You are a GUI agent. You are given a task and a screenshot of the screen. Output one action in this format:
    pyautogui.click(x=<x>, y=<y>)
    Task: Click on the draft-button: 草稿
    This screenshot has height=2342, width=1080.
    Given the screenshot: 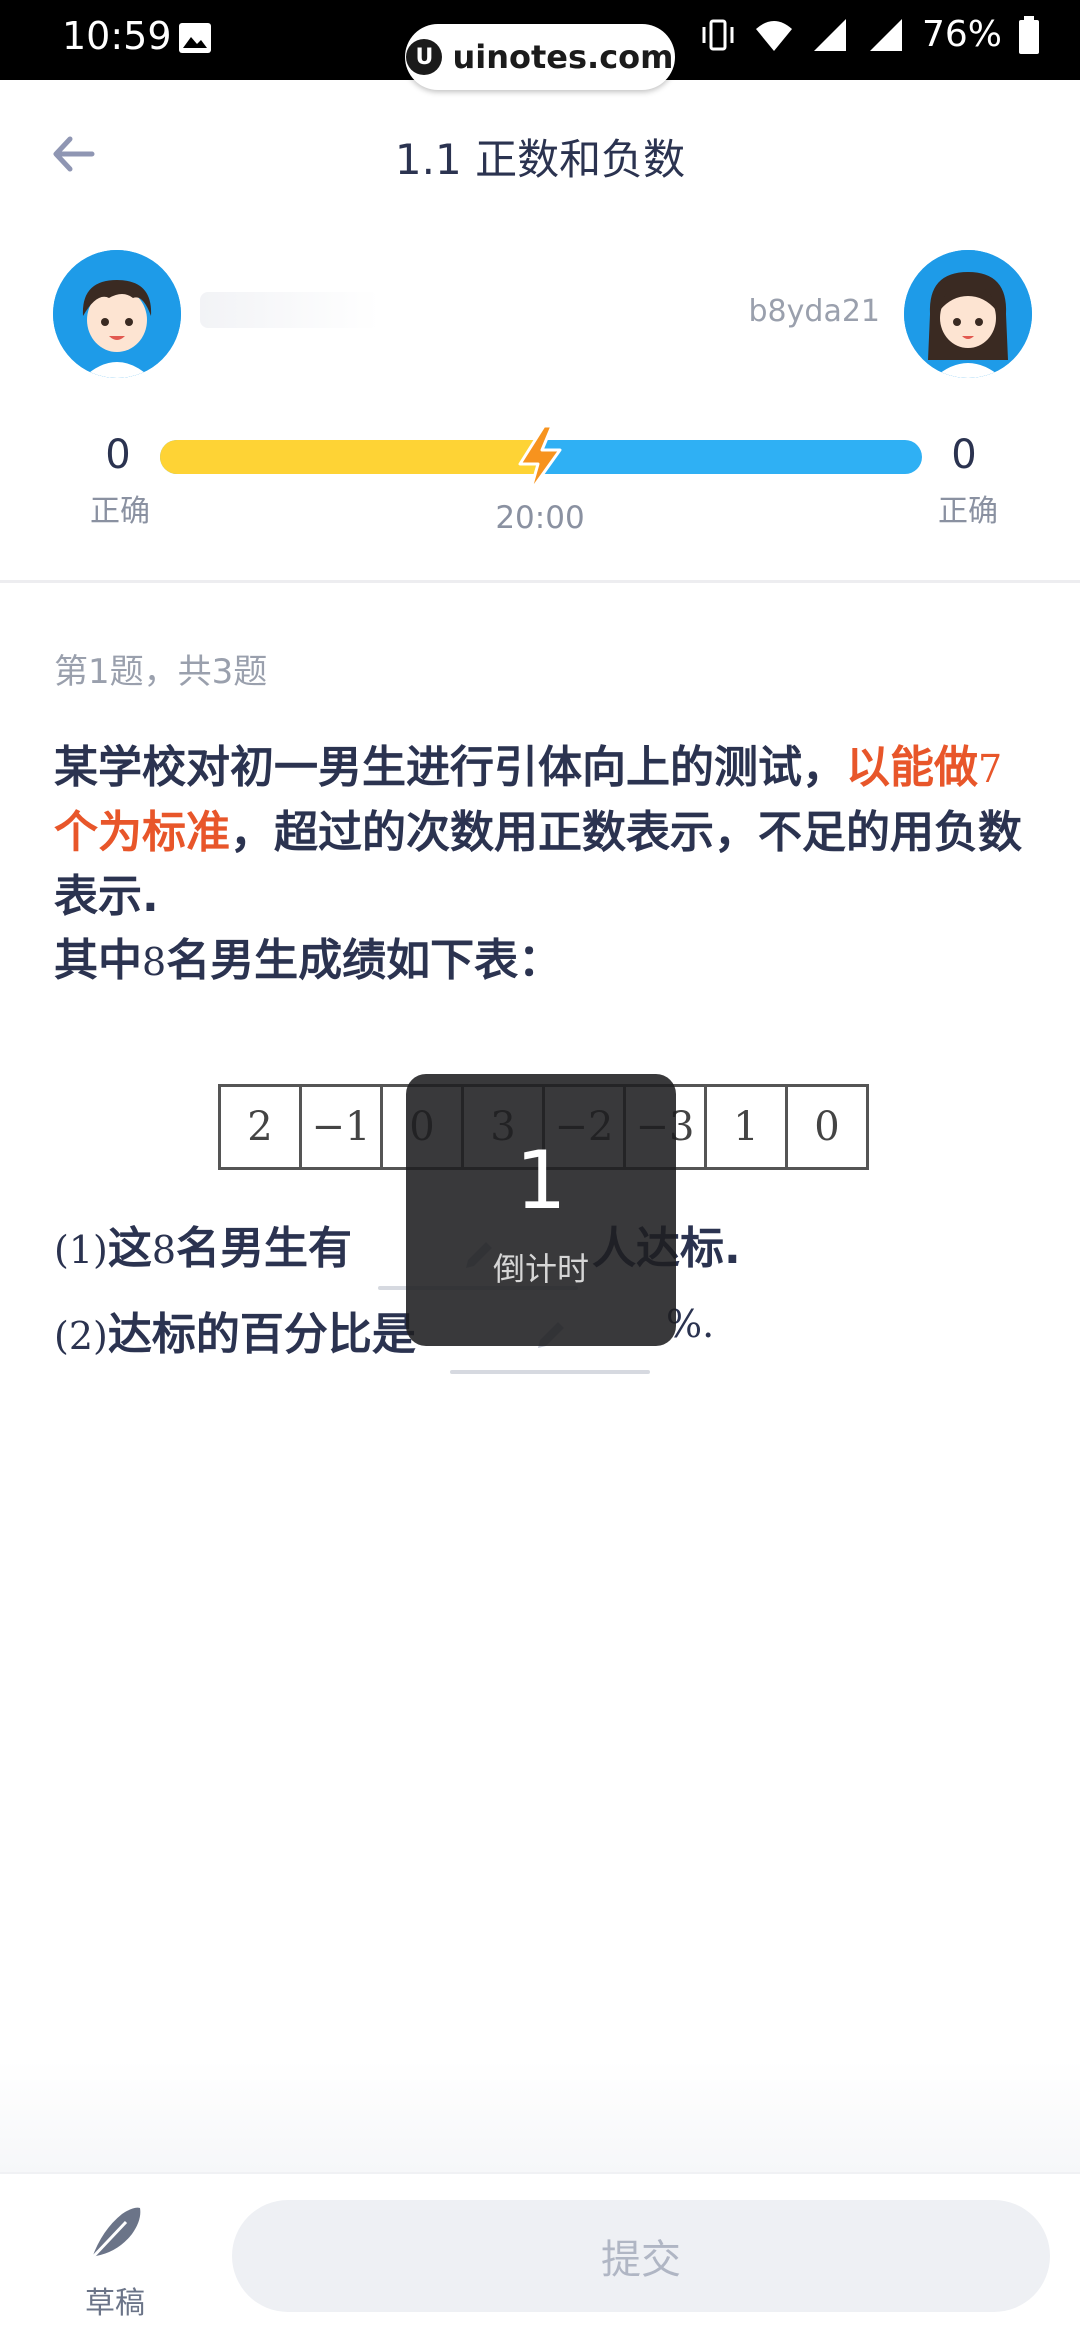 What is the action you would take?
    pyautogui.click(x=115, y=2261)
    